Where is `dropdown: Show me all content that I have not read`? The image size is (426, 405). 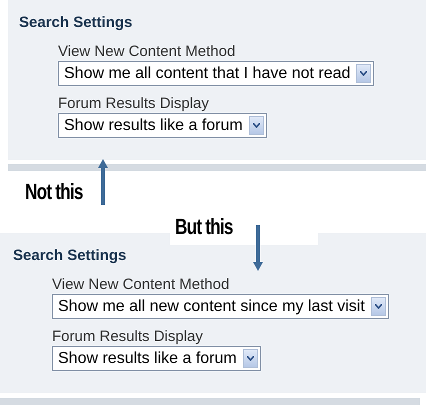
dropdown: Show me all content that I have not read is located at coordinates (216, 73).